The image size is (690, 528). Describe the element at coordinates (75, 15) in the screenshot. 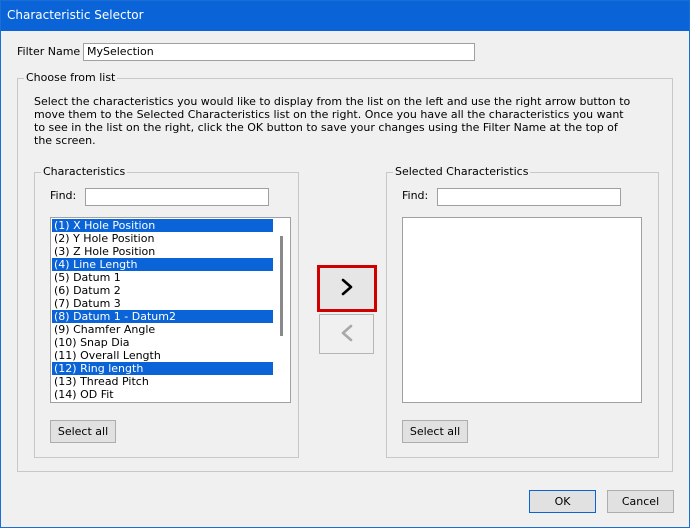

I see `window-title: Characteristic Selector` at that location.